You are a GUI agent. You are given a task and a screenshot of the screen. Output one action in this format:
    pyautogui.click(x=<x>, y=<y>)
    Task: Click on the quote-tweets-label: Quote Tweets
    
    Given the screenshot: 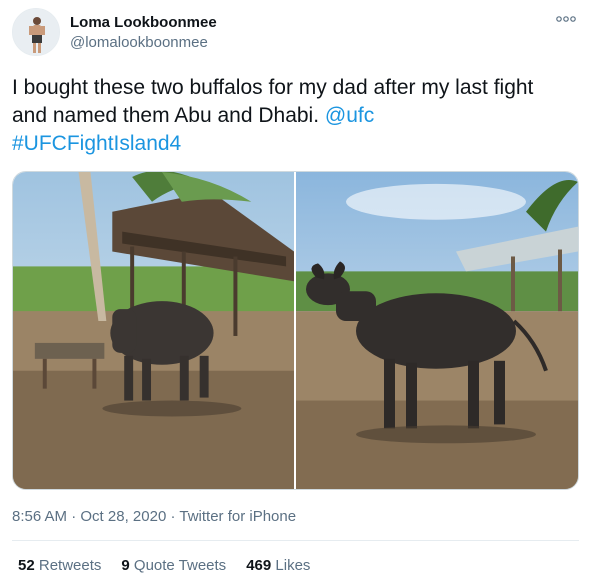 What is the action you would take?
    pyautogui.click(x=180, y=565)
    